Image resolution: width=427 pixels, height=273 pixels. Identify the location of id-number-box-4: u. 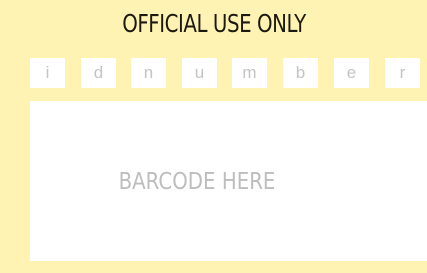
(199, 73).